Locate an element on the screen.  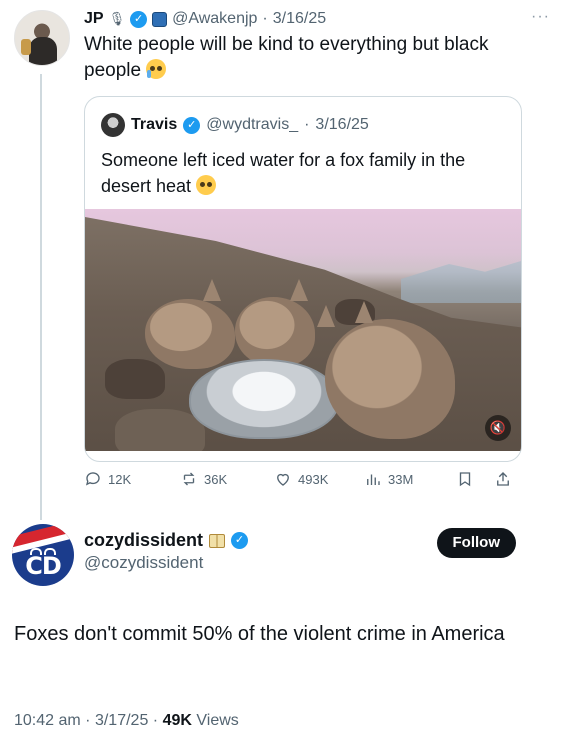
avatar-figure is located at coordinates (43, 51).